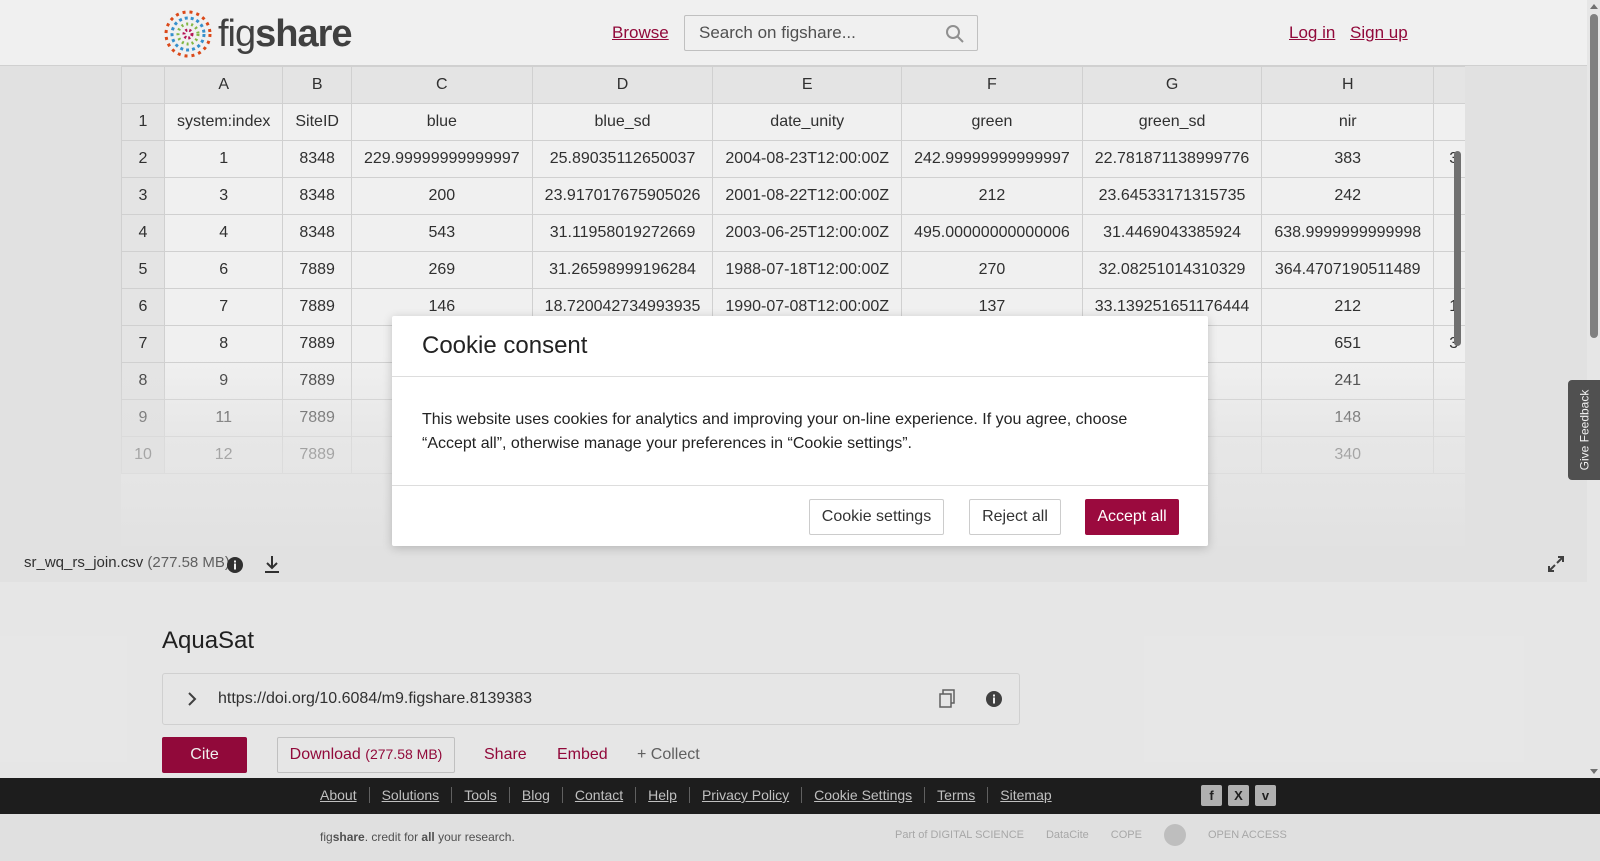 This screenshot has height=861, width=1600. What do you see at coordinates (876, 517) in the screenshot?
I see `cookie-settings-button: Cookie settings` at bounding box center [876, 517].